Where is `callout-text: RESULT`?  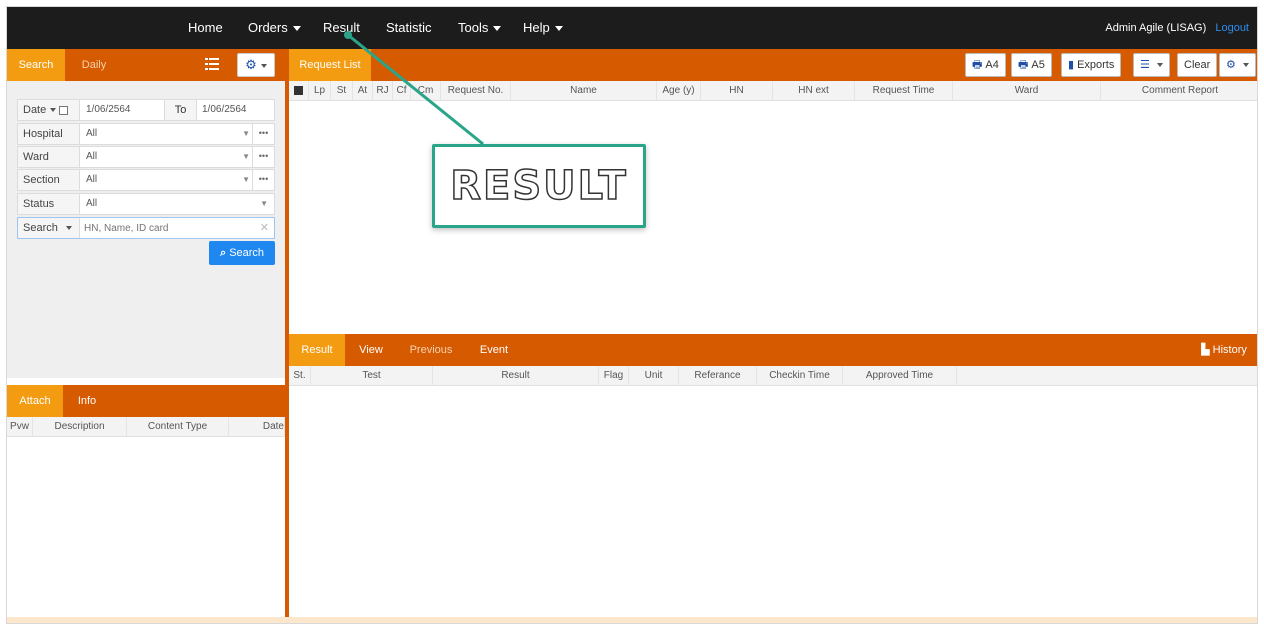
callout-text: RESULT is located at coordinates (538, 186).